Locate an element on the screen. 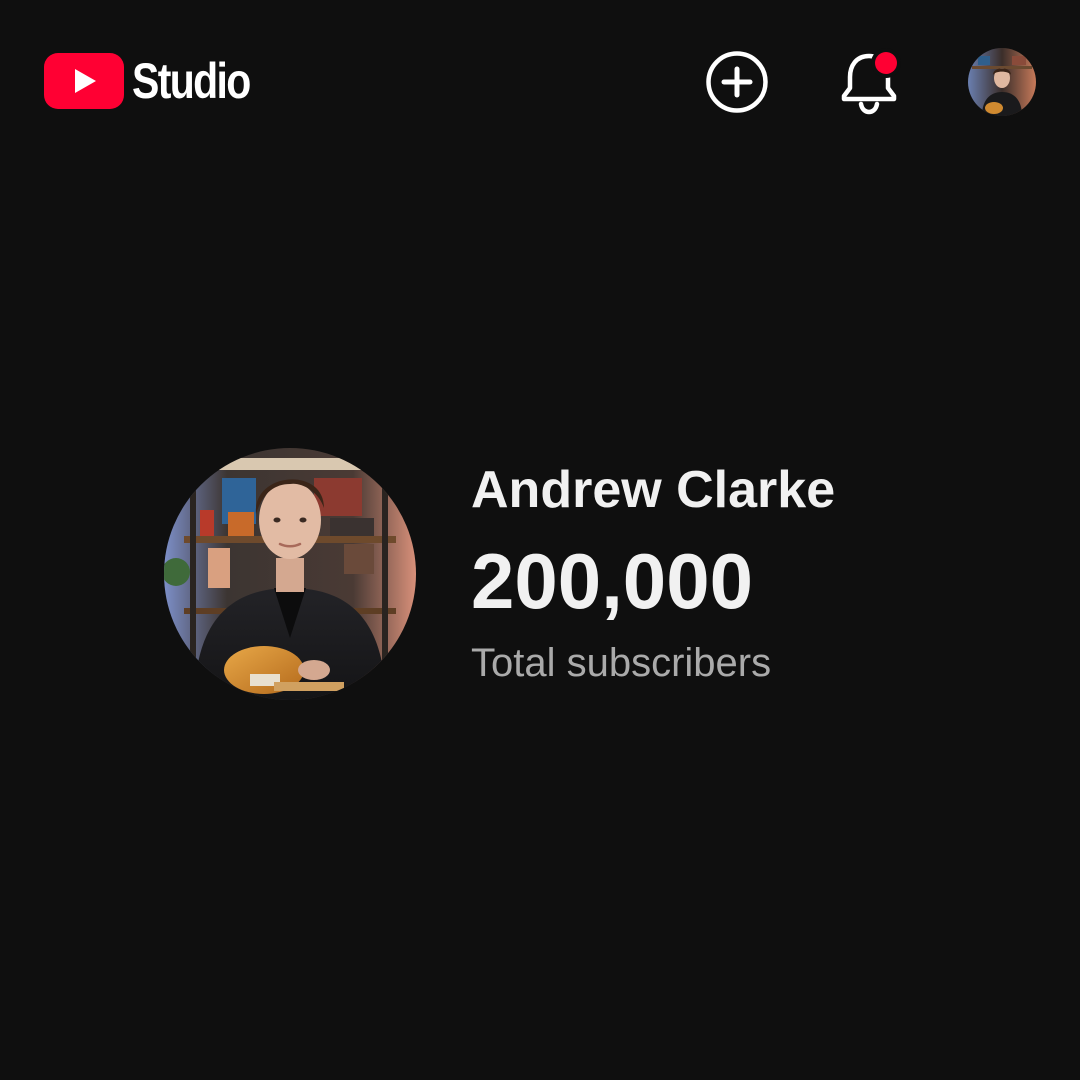 This screenshot has height=1080, width=1080. channel-summary: Andrew Clarke 200,000 Total subscribers is located at coordinates (751, 572).